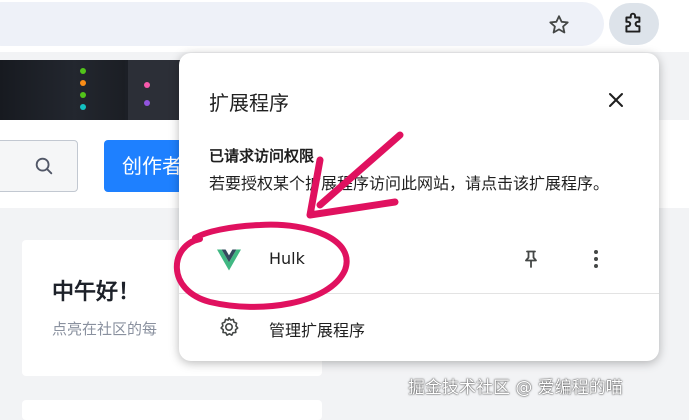 Image resolution: width=689 pixels, height=420 pixels. Describe the element at coordinates (302, 24) in the screenshot. I see `address-bar` at that location.